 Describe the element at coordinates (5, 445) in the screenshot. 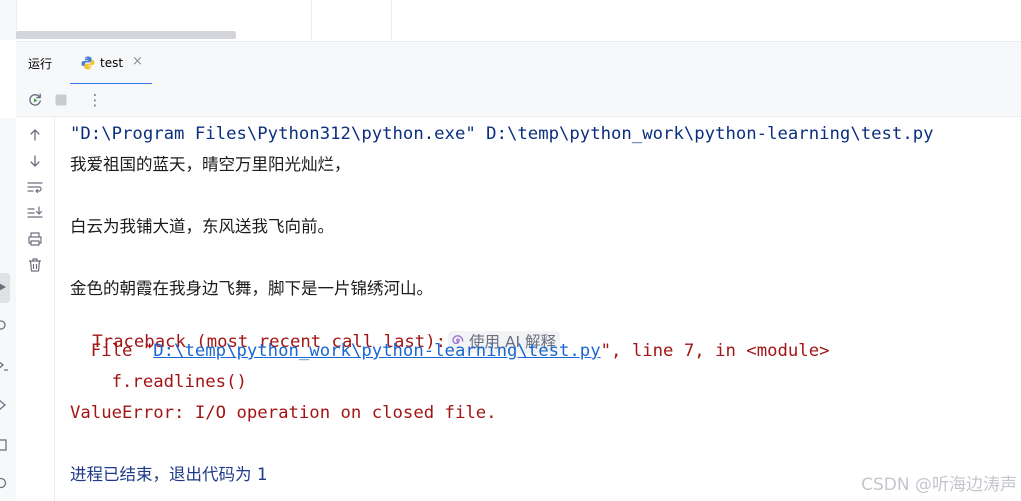

I see `services-icon` at that location.